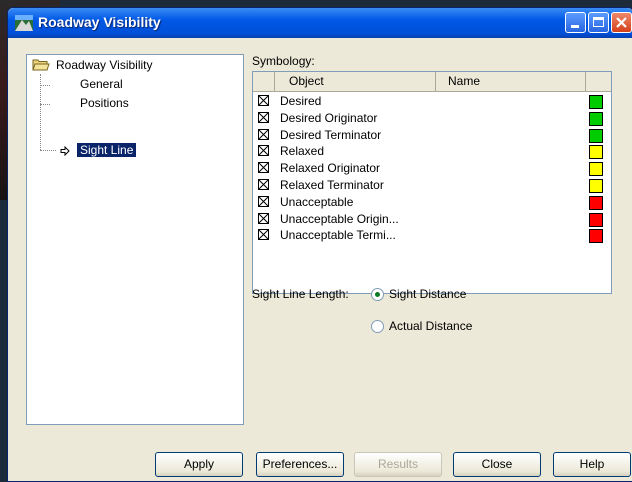 The height and width of the screenshot is (482, 632). I want to click on list-item: Relaxed, so click(433, 151).